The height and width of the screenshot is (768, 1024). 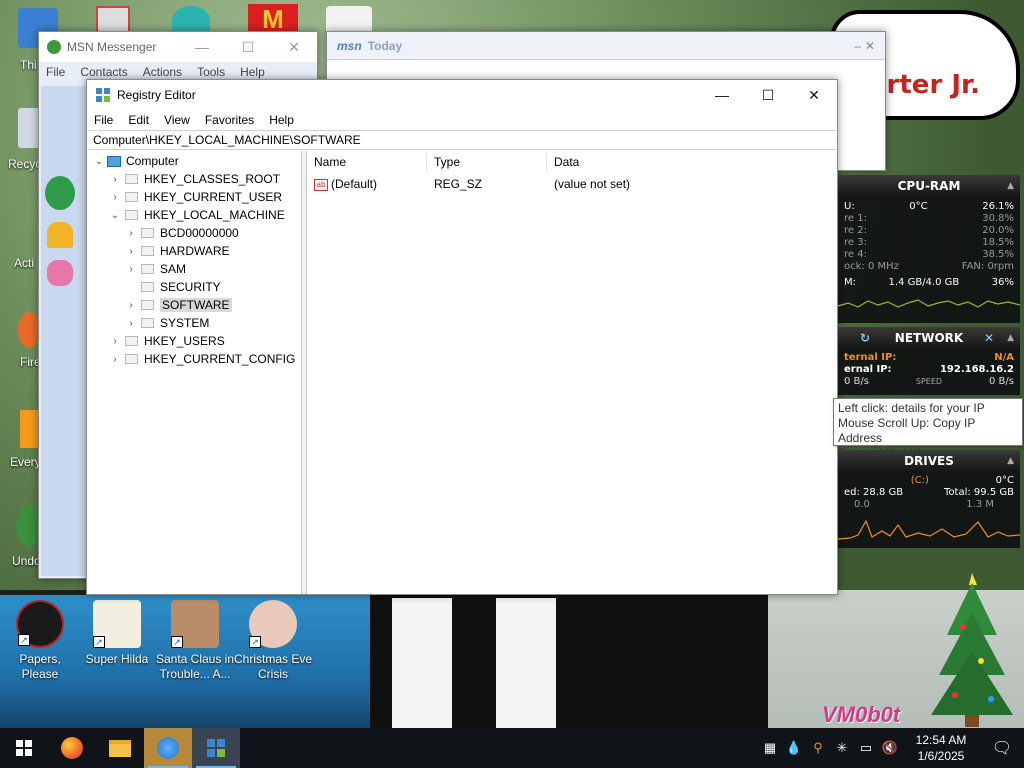 I want to click on msn-menu-file: File, so click(x=56, y=72).